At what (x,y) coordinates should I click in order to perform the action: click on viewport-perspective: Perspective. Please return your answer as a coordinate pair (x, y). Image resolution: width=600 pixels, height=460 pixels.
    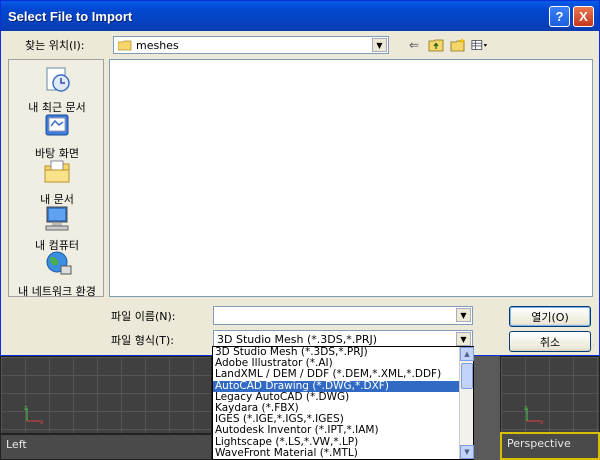
    Looking at the image, I should click on (550, 446).